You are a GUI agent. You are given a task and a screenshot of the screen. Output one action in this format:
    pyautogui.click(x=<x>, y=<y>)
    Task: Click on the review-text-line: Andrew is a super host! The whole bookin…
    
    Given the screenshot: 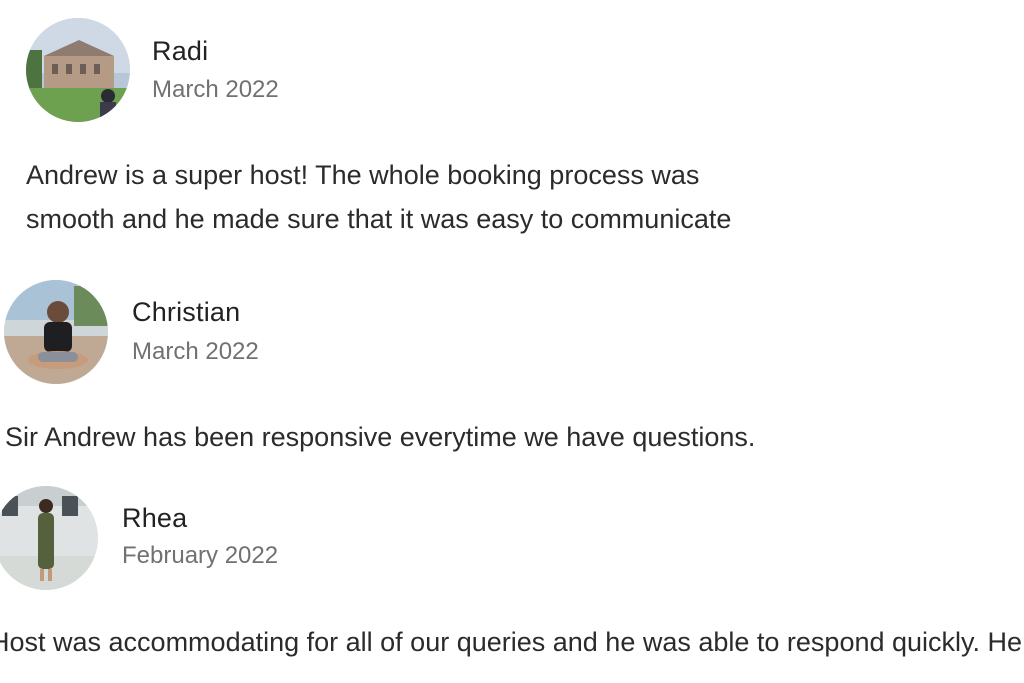 What is the action you would take?
    pyautogui.click(x=363, y=175)
    